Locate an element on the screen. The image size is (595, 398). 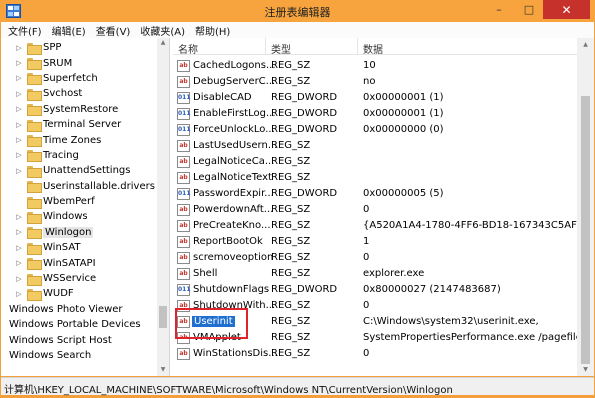
tree-item: ▷ WinSAT is located at coordinates (79, 247).